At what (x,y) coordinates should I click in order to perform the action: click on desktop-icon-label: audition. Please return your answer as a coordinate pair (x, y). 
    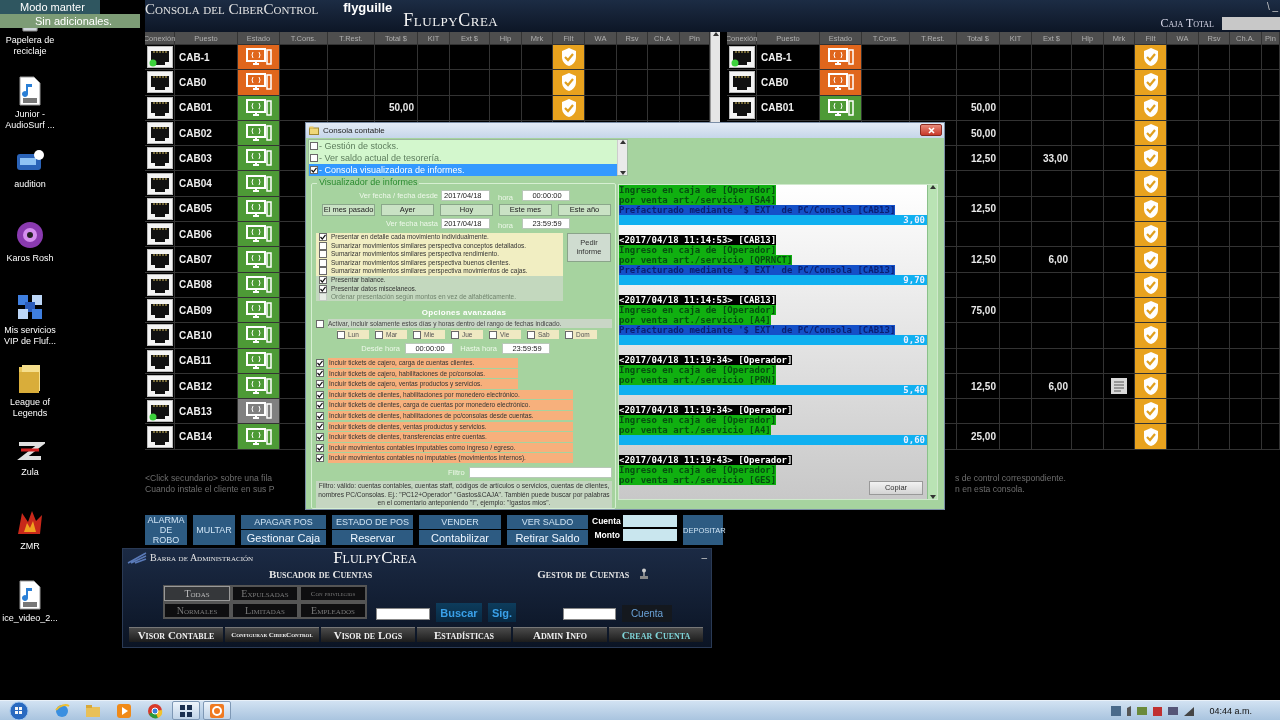
    Looking at the image, I should click on (30, 184).